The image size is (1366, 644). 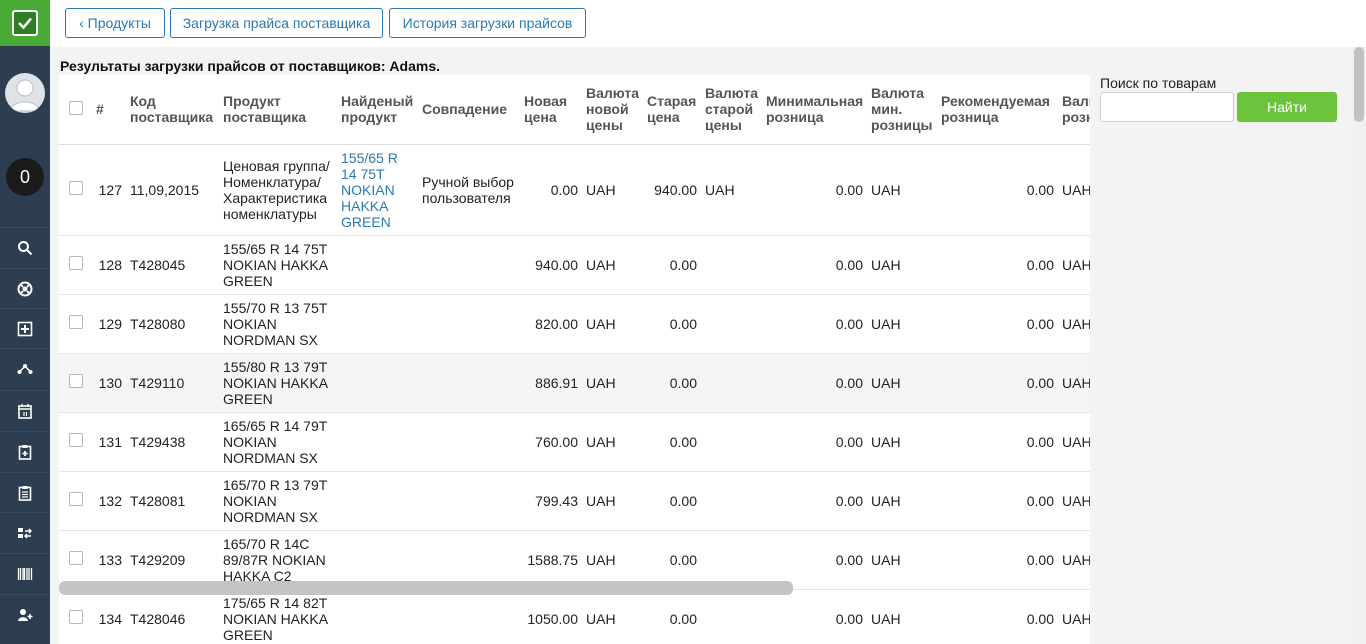 What do you see at coordinates (25, 573) in the screenshot?
I see `barcode-icon` at bounding box center [25, 573].